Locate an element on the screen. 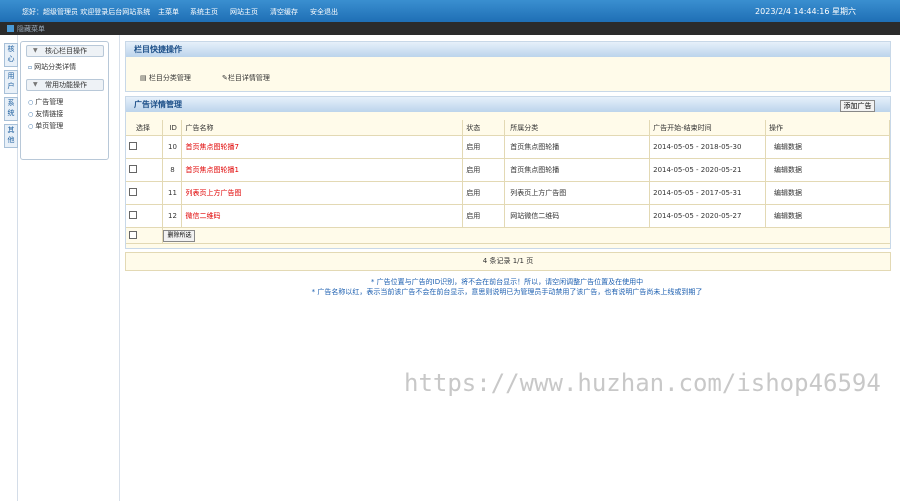  document-icon: ▤ is located at coordinates (143, 78).